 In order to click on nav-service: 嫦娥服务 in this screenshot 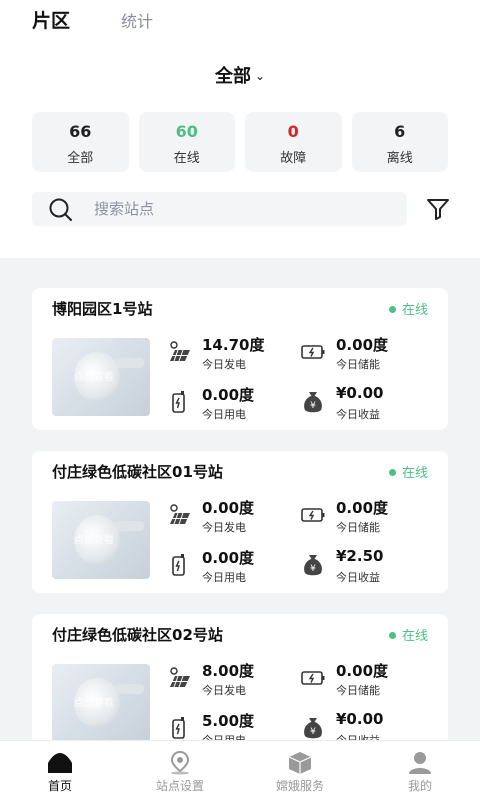, I will do `click(300, 770)`.